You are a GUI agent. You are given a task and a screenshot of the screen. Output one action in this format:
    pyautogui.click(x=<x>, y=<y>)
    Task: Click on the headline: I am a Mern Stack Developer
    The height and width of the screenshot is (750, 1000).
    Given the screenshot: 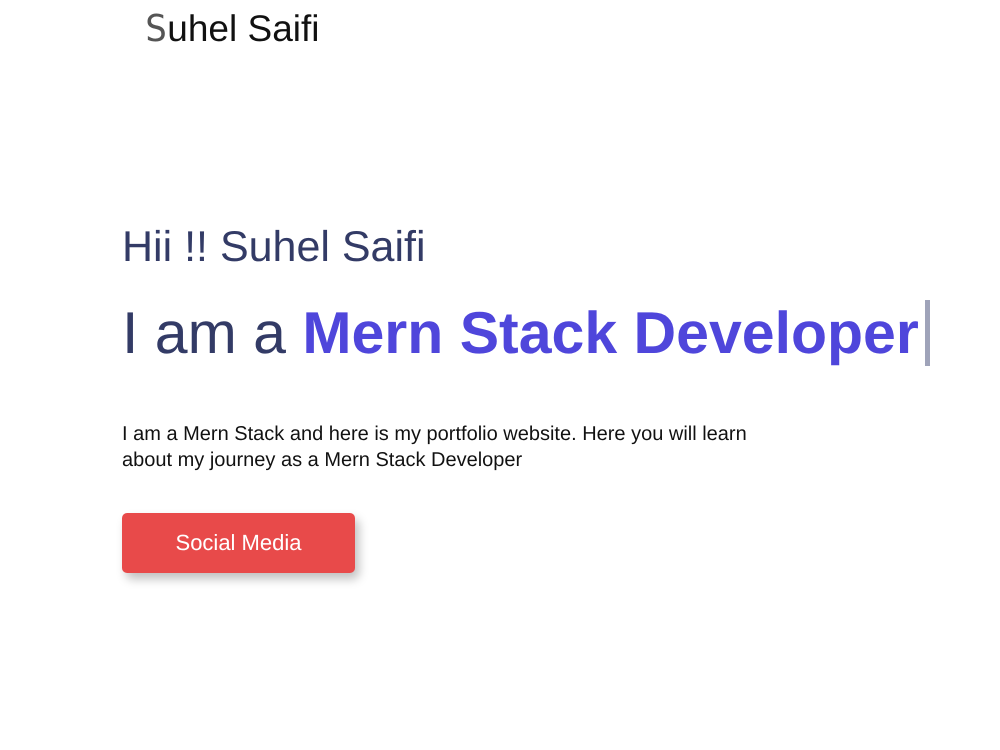 What is the action you would take?
    pyautogui.click(x=520, y=333)
    